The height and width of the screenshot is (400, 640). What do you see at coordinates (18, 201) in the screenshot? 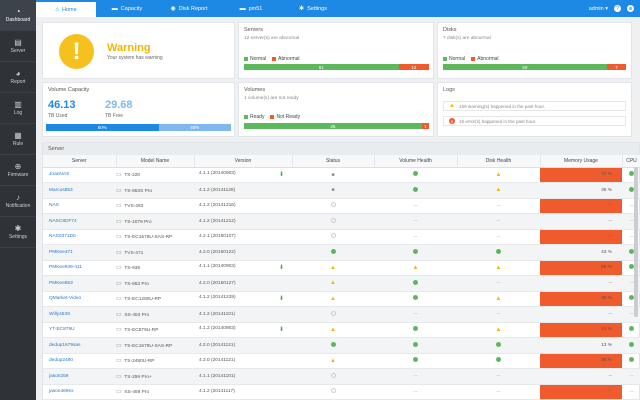
I see `sidebar-item-notification: ♪ Notification` at bounding box center [18, 201].